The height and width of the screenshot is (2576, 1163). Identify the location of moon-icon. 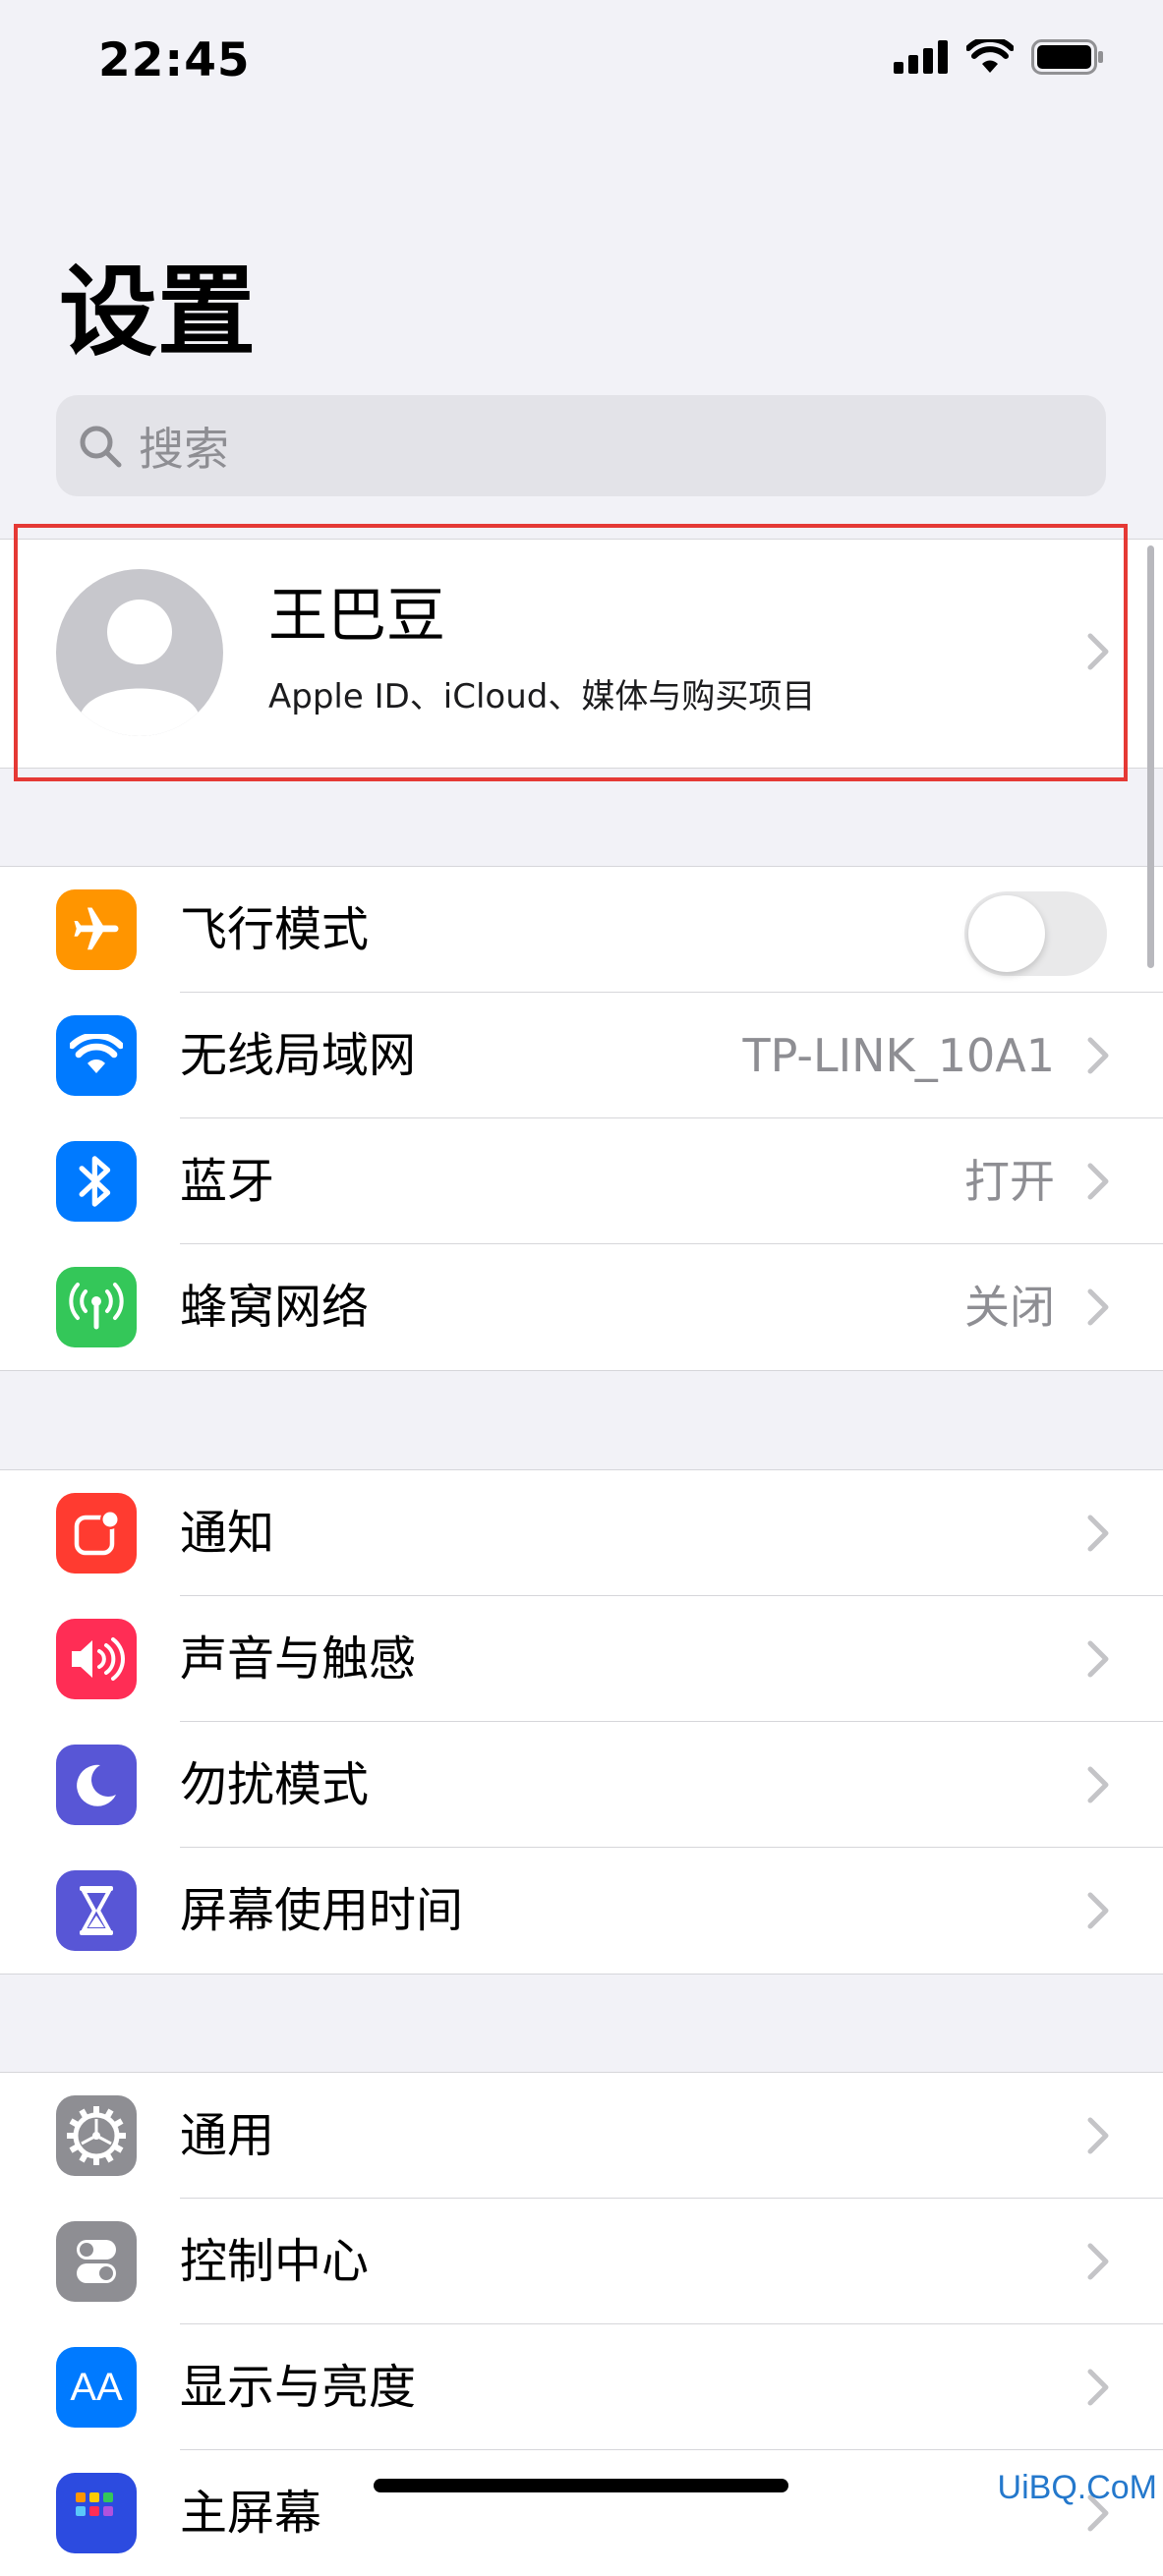
(96, 1785).